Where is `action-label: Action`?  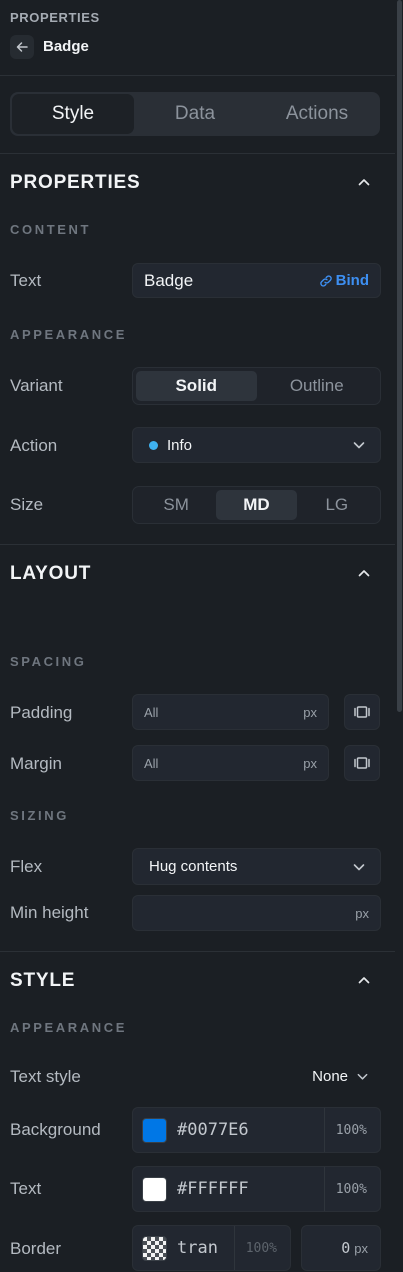
action-label: Action is located at coordinates (34, 445).